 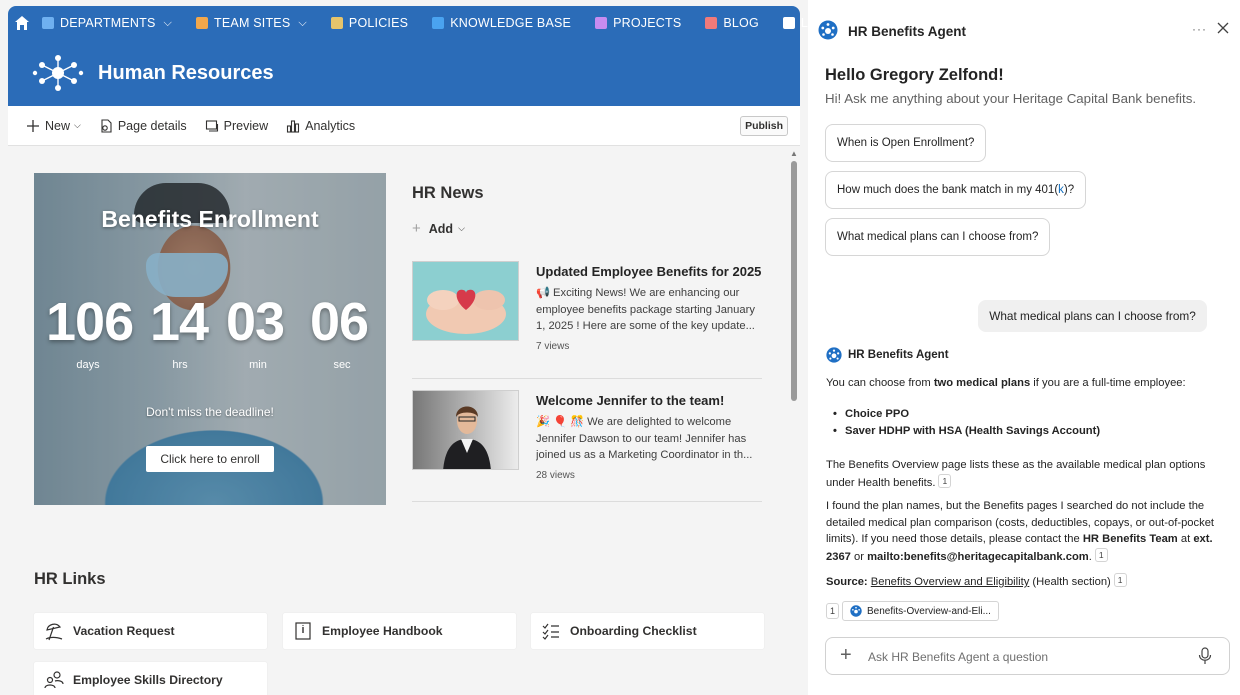 What do you see at coordinates (804, 23) in the screenshot?
I see `nav-item-label: LINKS` at bounding box center [804, 23].